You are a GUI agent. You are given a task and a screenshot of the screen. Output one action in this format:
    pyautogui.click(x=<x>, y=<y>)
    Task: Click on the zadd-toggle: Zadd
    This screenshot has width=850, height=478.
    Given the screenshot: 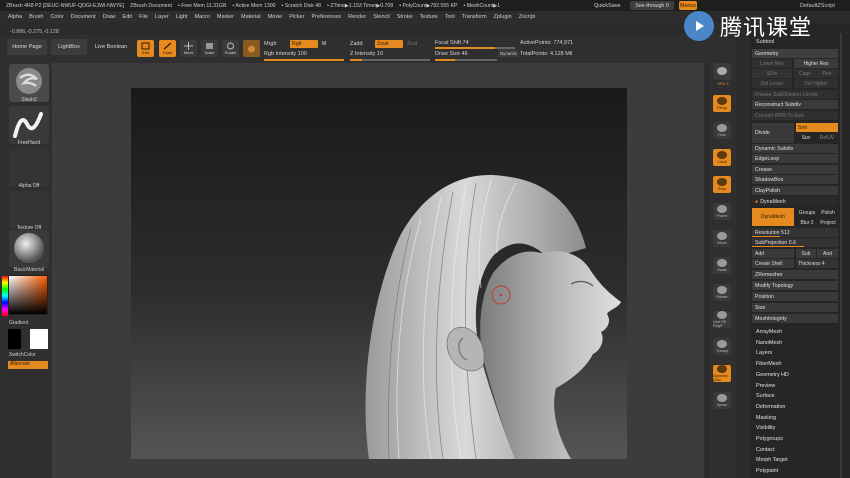 What is the action you would take?
    pyautogui.click(x=356, y=44)
    